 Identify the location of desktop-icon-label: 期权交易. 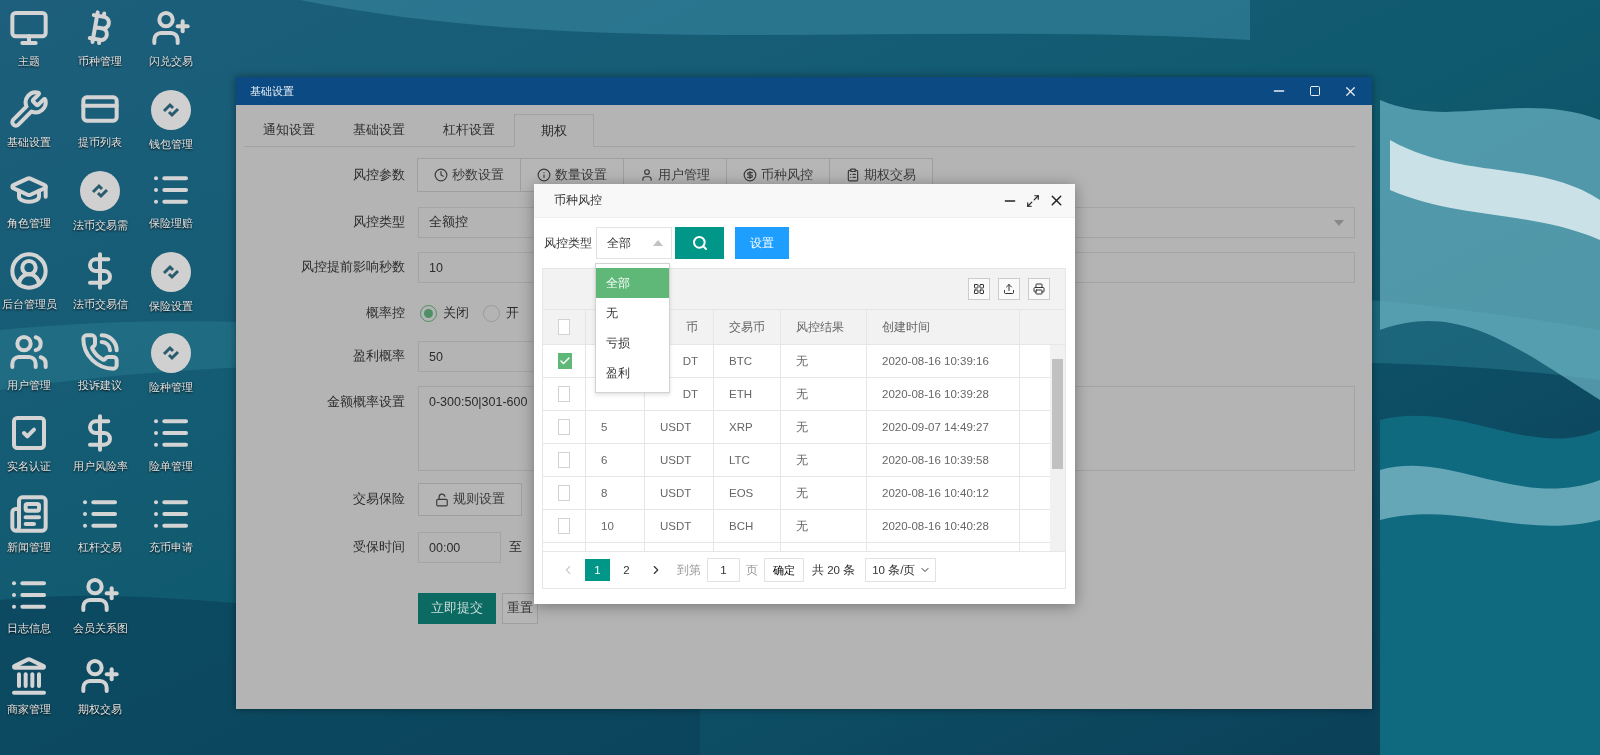
(100, 709).